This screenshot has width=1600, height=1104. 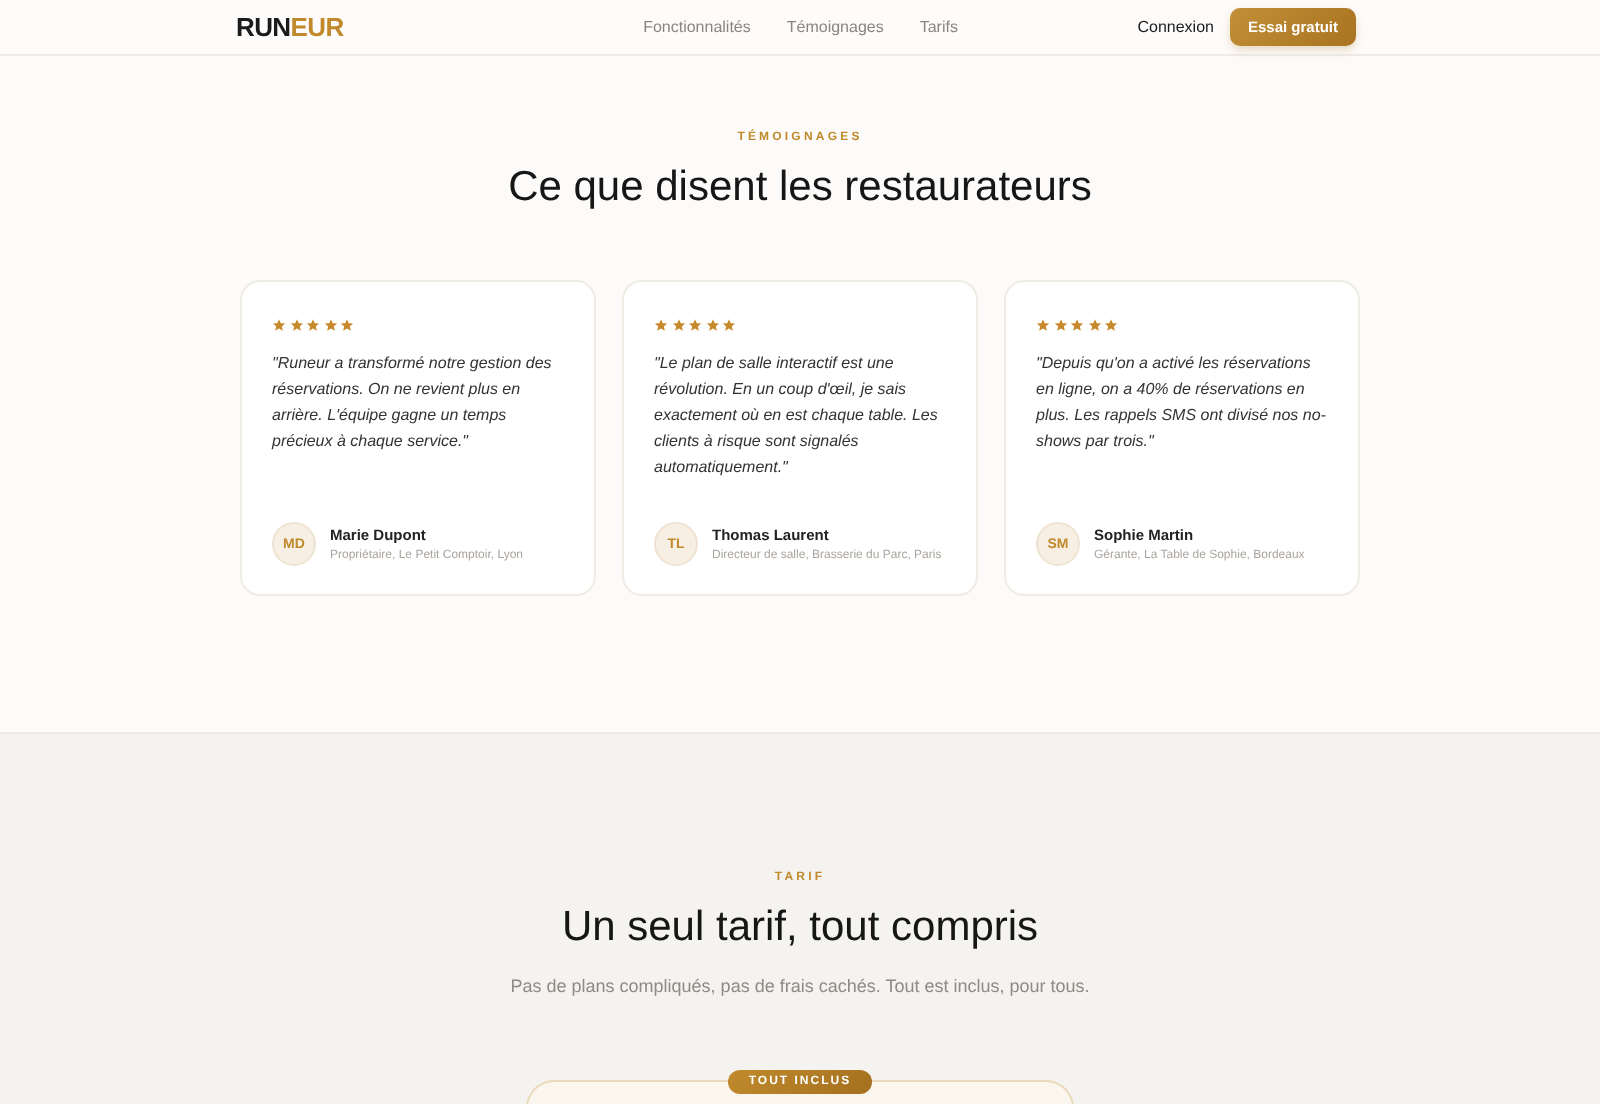 I want to click on nav-link: Tarifs, so click(x=938, y=27).